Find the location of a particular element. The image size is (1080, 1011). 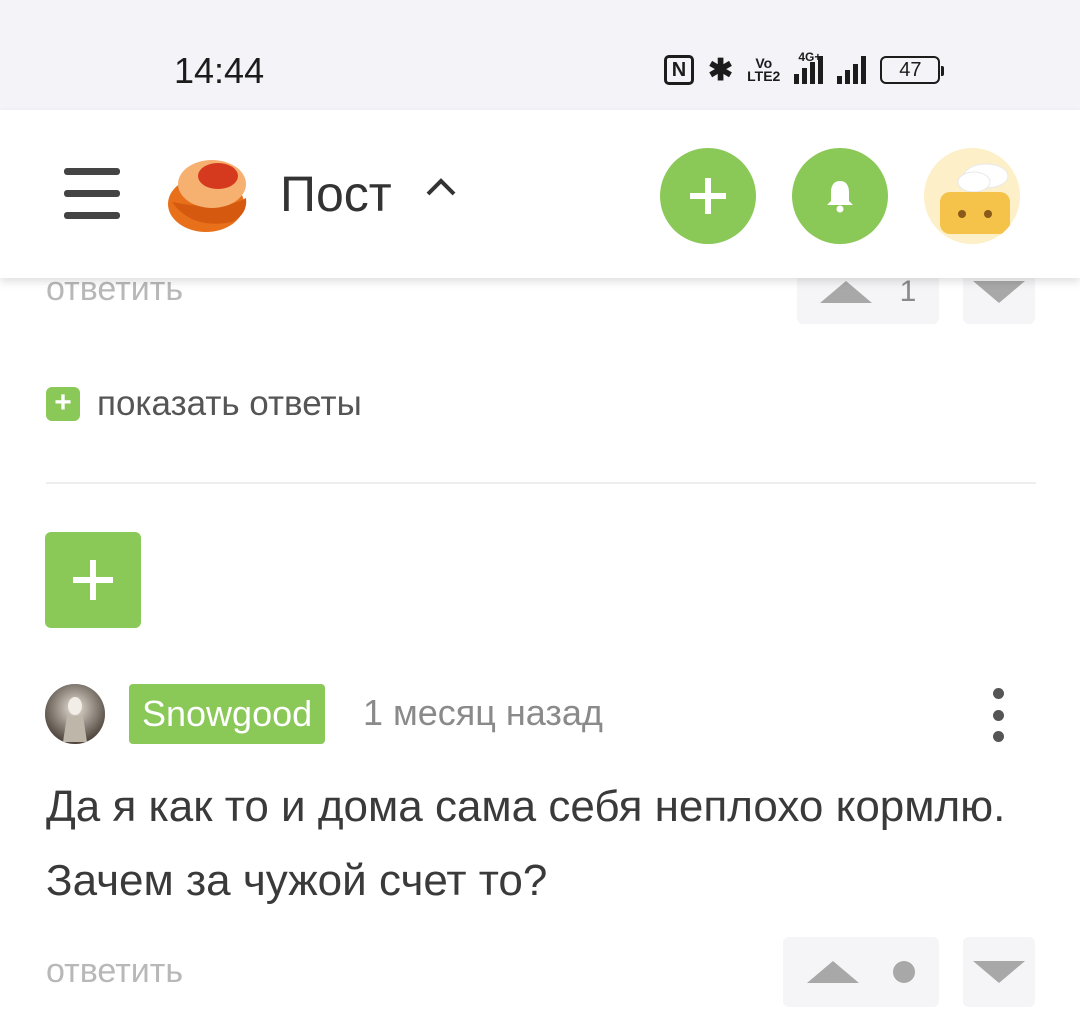

volte-icon: Vo LTE2 is located at coordinates (764, 70).